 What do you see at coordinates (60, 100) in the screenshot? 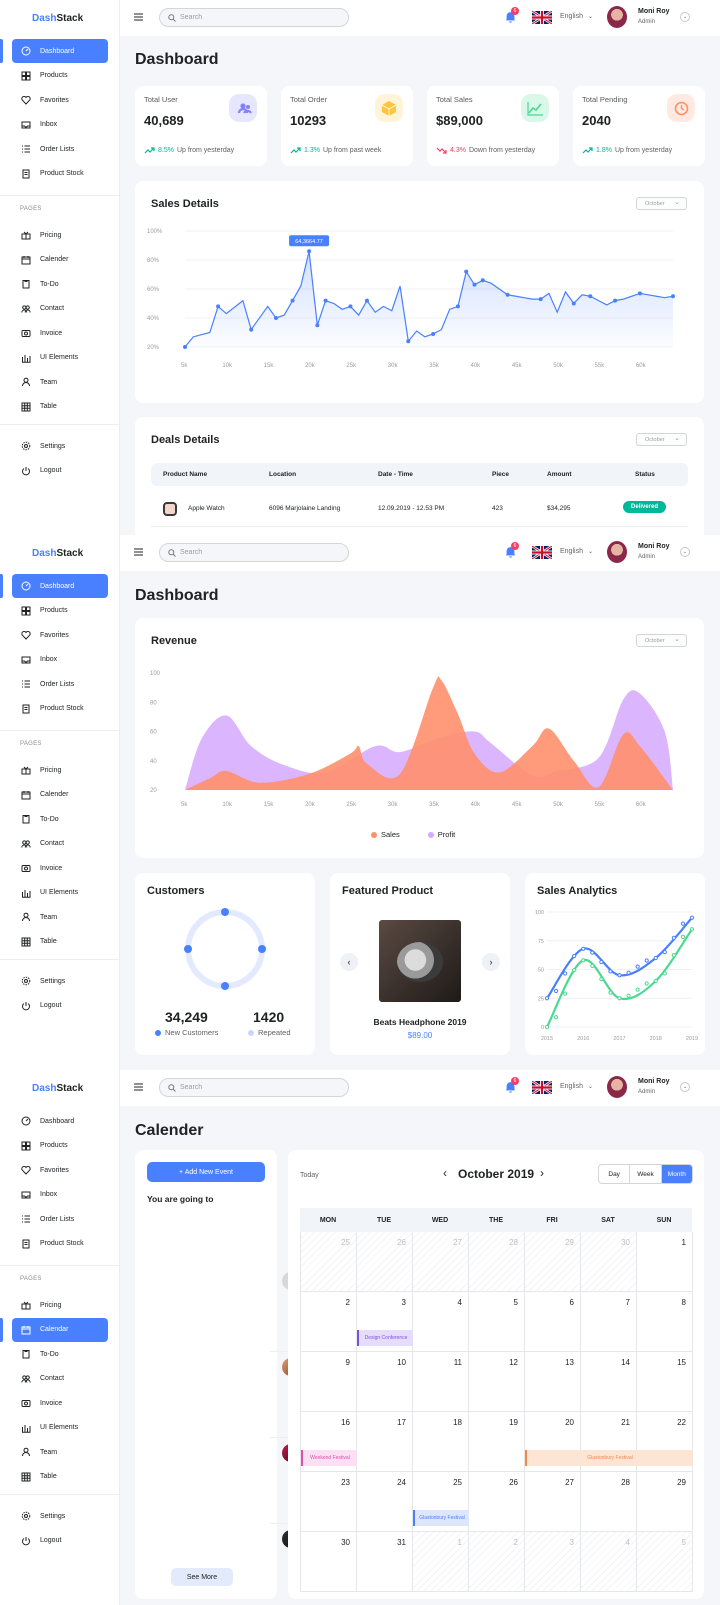
I see `sidebar-item-favorites: Favorites` at bounding box center [60, 100].